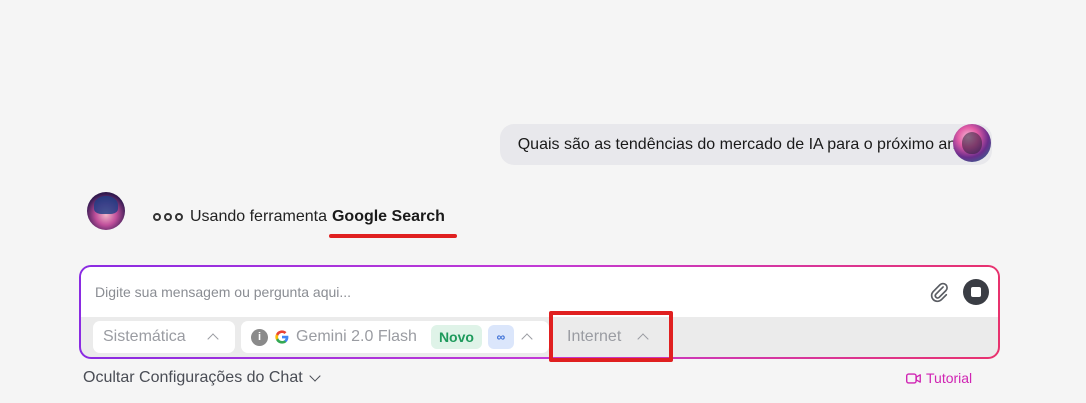  I want to click on model-select: i Gemini 2.0 Flash Novo ∞, so click(395, 337).